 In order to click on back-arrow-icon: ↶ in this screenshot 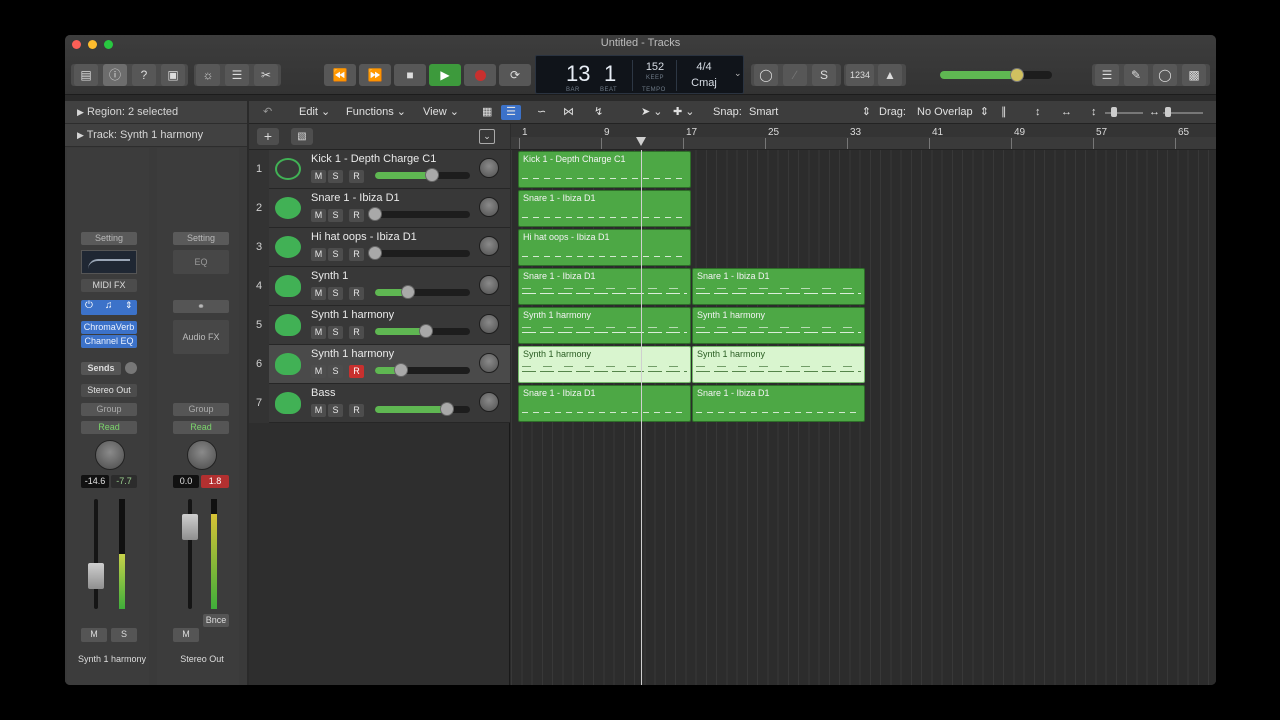, I will do `click(267, 112)`.